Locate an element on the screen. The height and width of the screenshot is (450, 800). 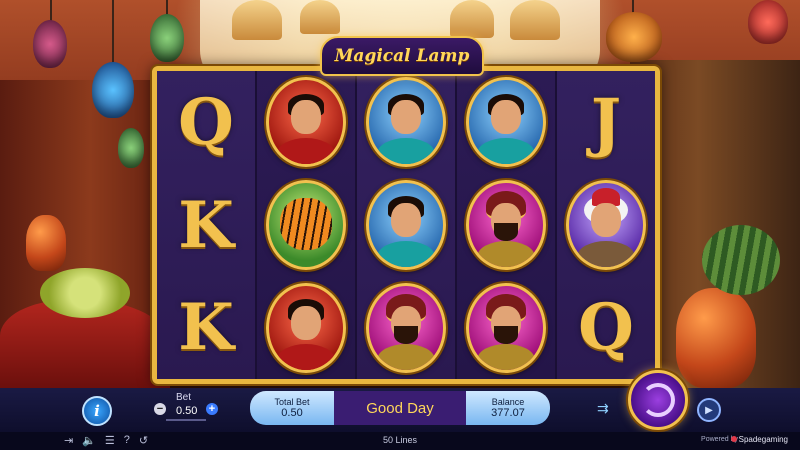
clay-pot is located at coordinates (716, 338).